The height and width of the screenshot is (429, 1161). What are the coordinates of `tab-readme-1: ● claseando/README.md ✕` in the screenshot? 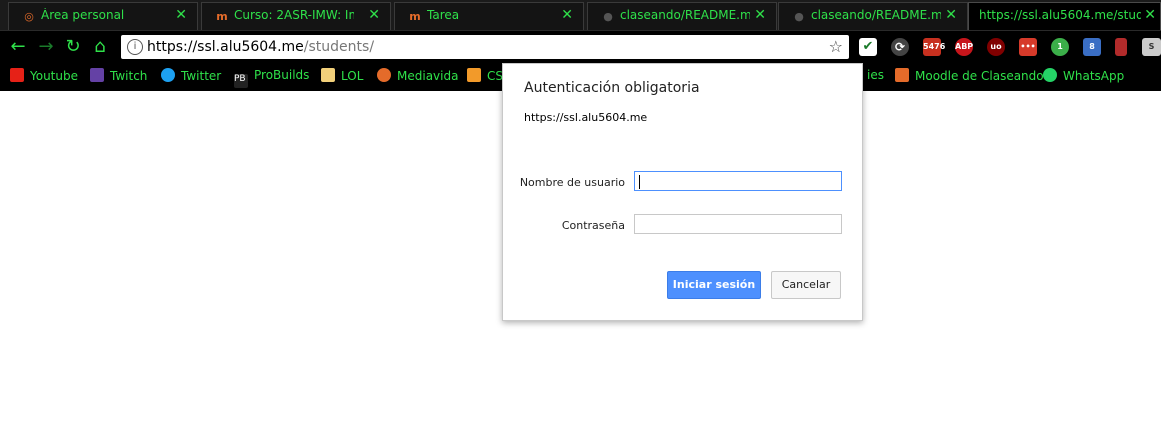 It's located at (682, 16).